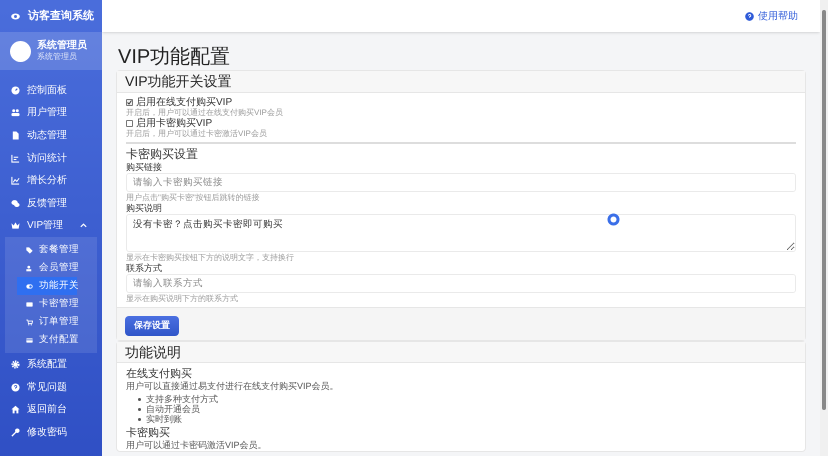 This screenshot has height=456, width=828. What do you see at coordinates (15, 225) in the screenshot?
I see `crown-icon` at bounding box center [15, 225].